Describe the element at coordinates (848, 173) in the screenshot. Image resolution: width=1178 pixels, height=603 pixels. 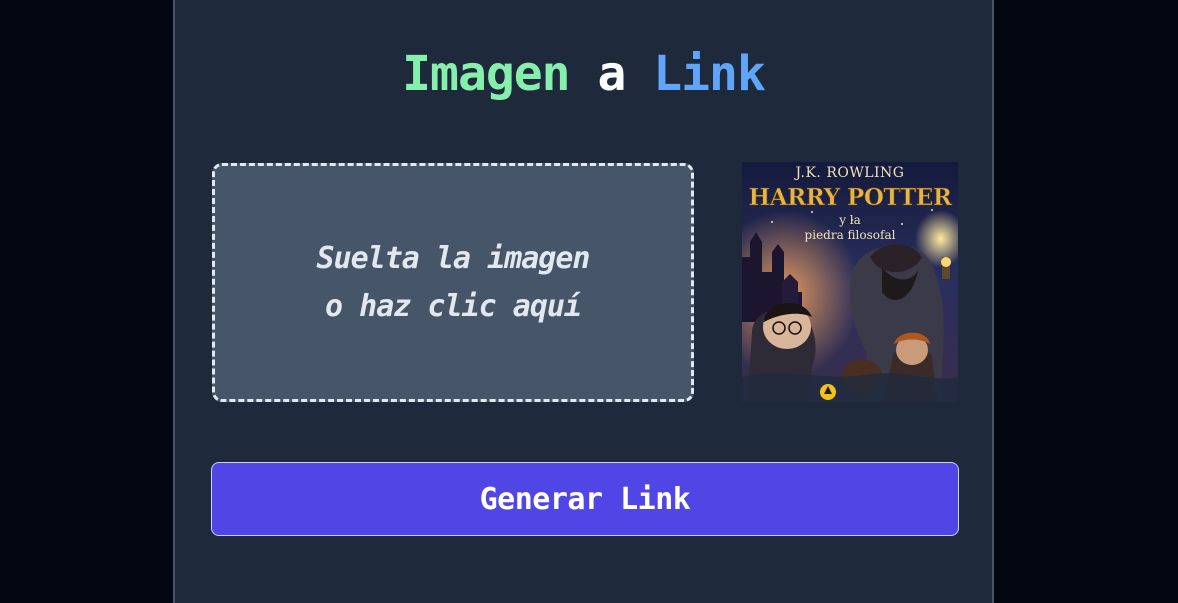
I see `cover-author: J.K. ROWLING` at that location.